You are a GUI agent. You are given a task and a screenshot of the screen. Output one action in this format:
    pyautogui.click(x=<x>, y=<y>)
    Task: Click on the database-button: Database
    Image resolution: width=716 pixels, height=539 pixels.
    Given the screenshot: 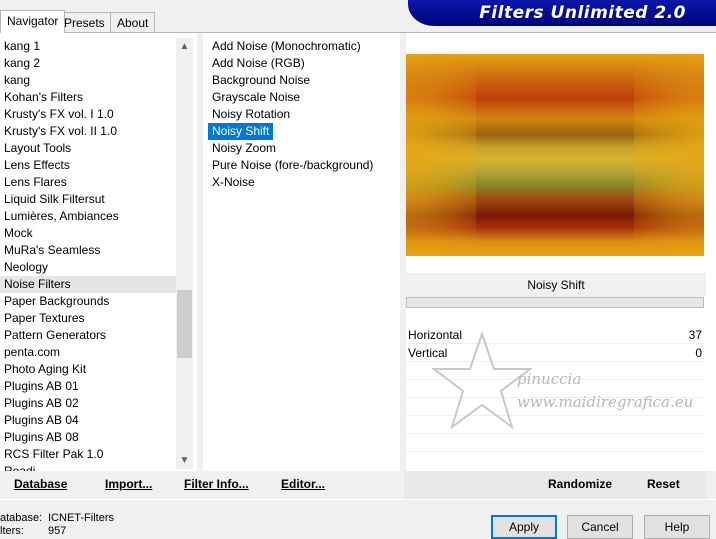 What is the action you would take?
    pyautogui.click(x=40, y=485)
    